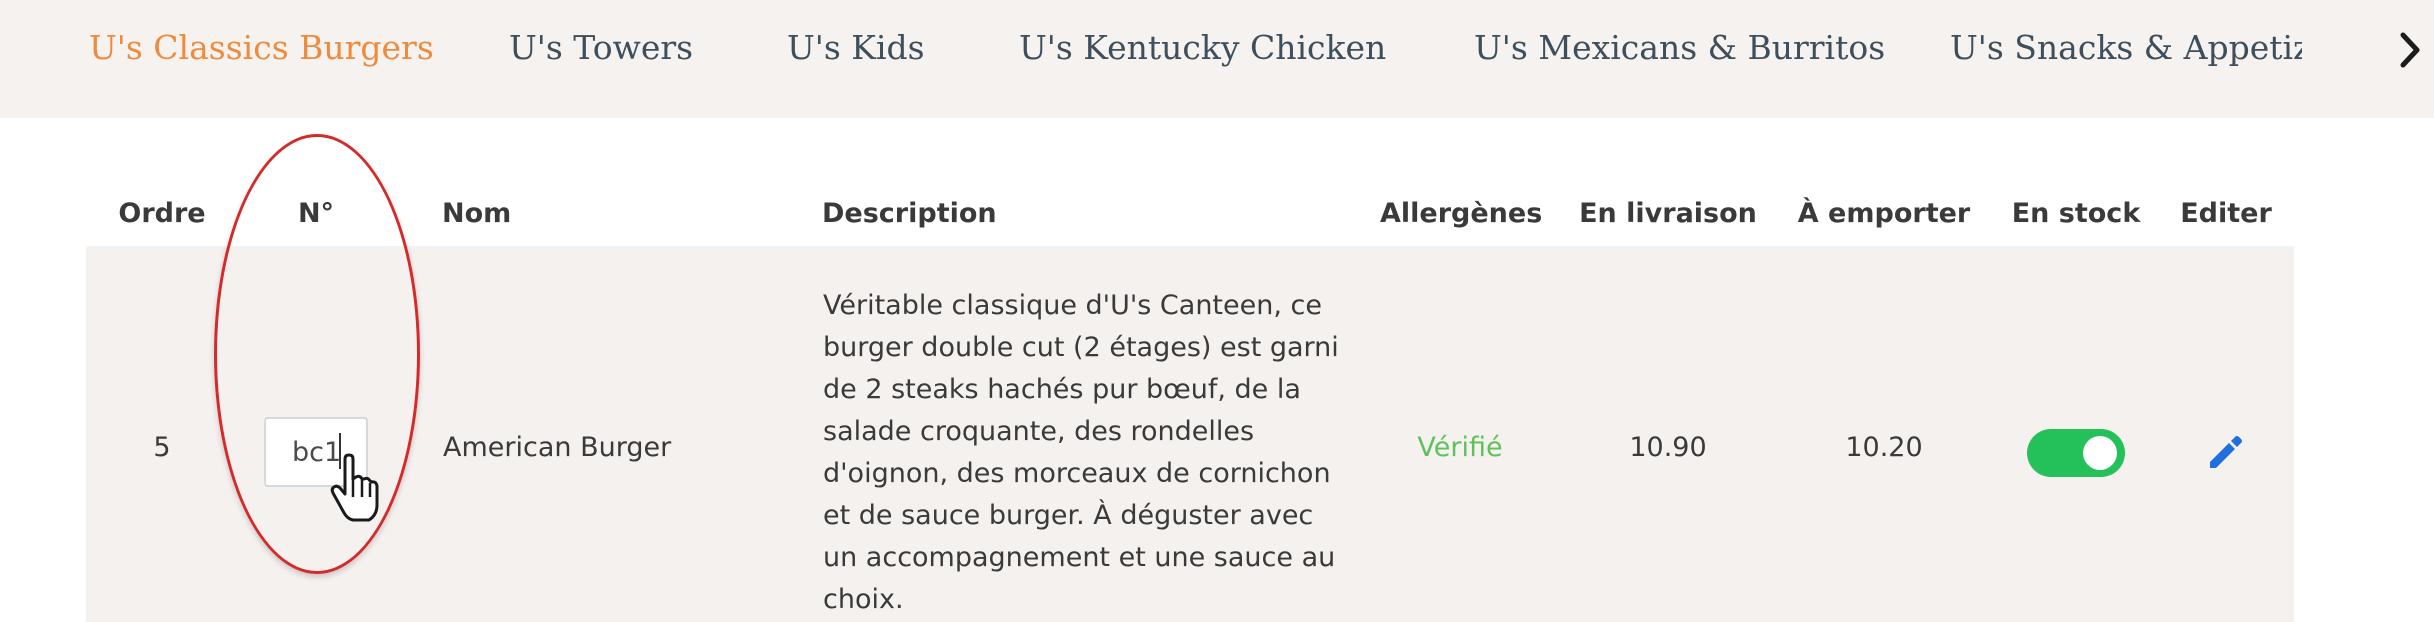  I want to click on tab-classics-burgers: U's Classics Burgers, so click(261, 48).